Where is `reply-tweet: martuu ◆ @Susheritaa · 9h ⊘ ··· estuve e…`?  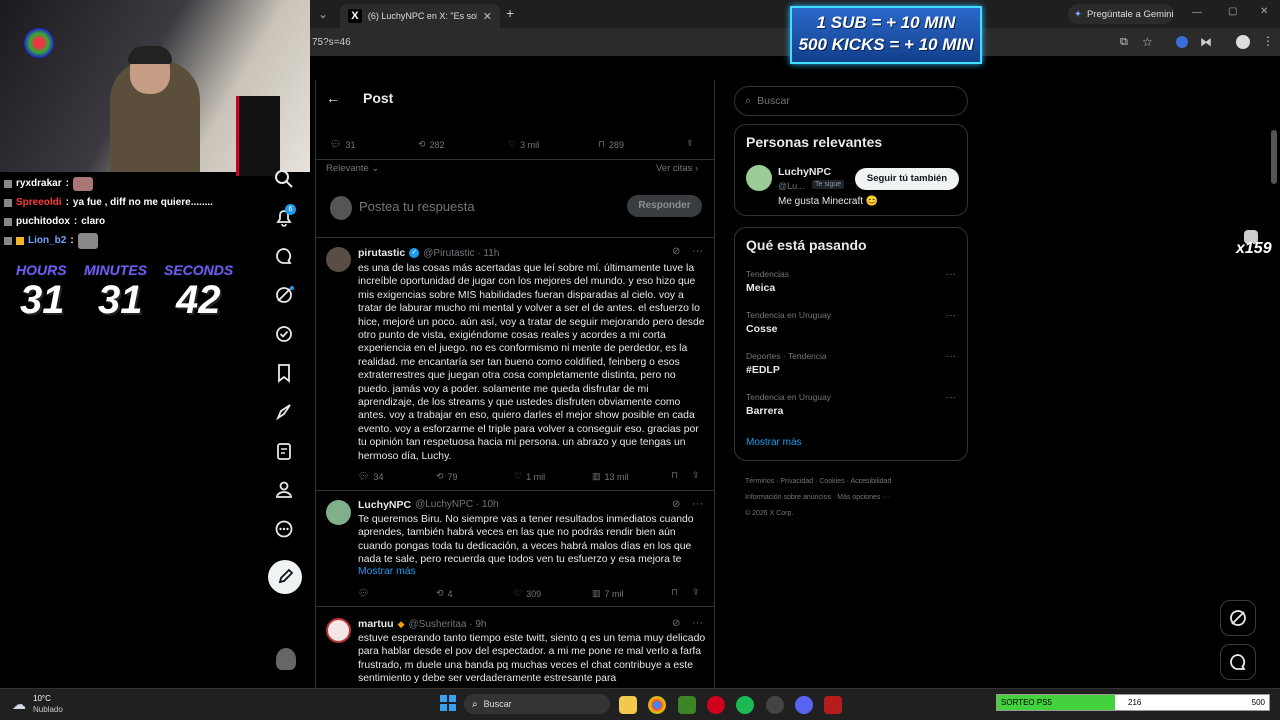 reply-tweet: martuu ◆ @Susheritaa · 9h ⊘ ··· estuve e… is located at coordinates (515, 648).